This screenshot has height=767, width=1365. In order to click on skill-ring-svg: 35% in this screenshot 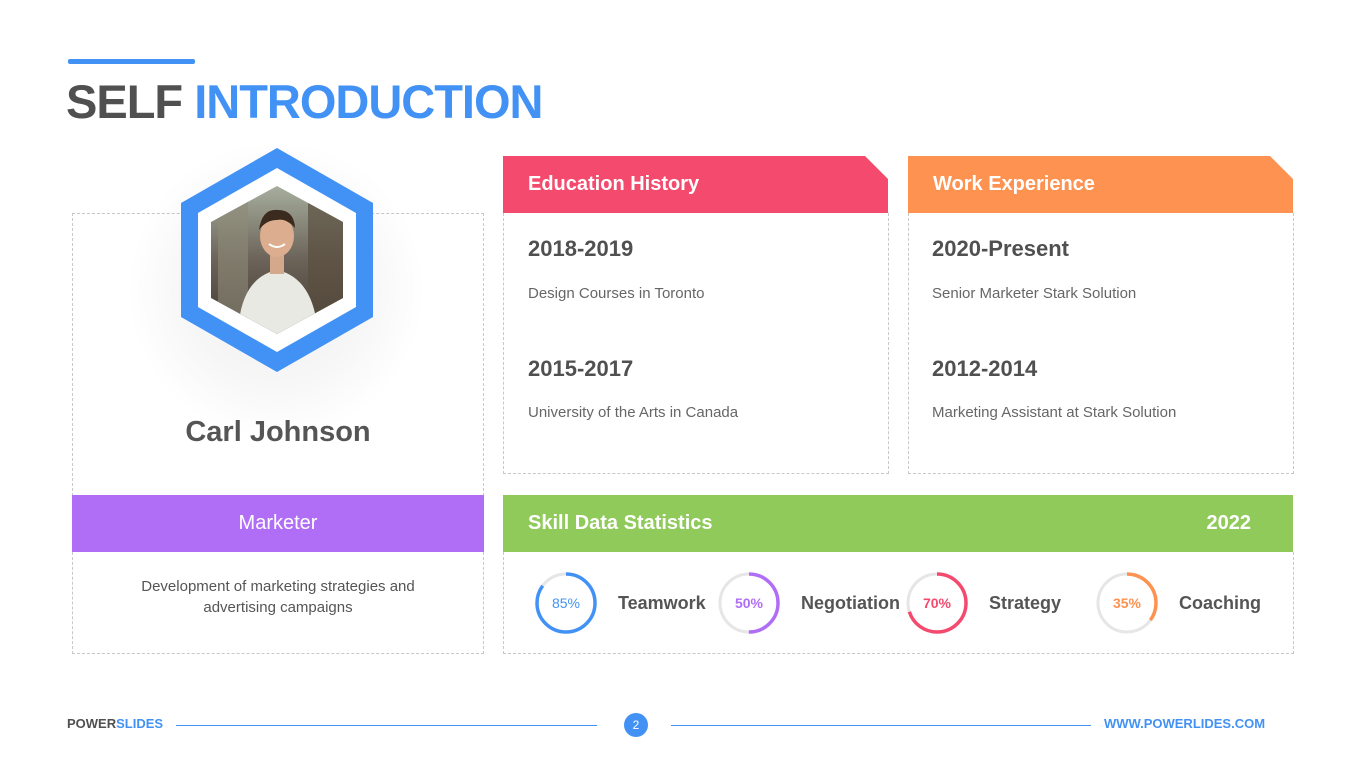, I will do `click(1127, 603)`.